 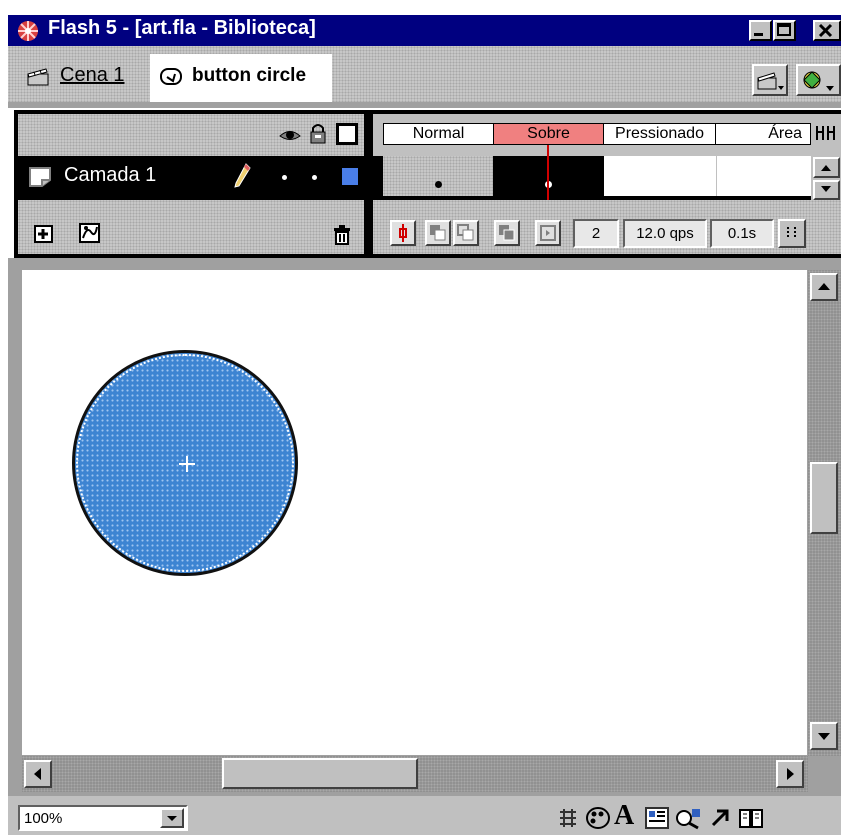 I want to click on scroll-down-button, so click(x=824, y=736).